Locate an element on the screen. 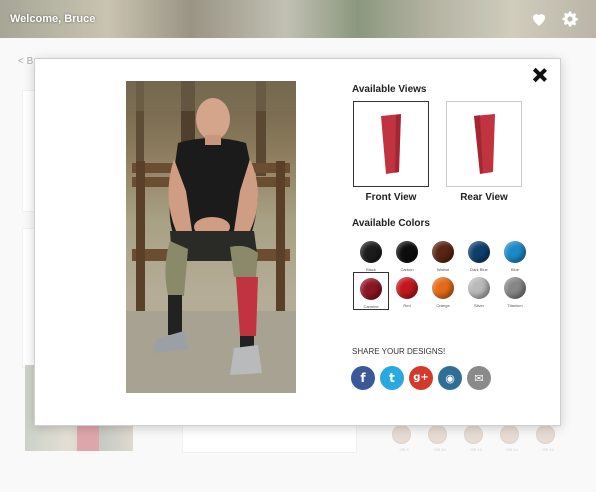 The width and height of the screenshot is (596, 492). color-option-carbon: Carbon is located at coordinates (407, 255).